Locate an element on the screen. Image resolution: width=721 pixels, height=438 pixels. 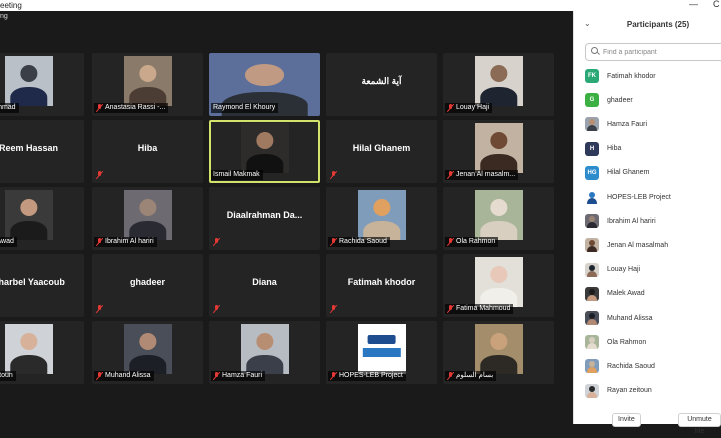
participant-name: Muhand Alissa is located at coordinates (128, 375).